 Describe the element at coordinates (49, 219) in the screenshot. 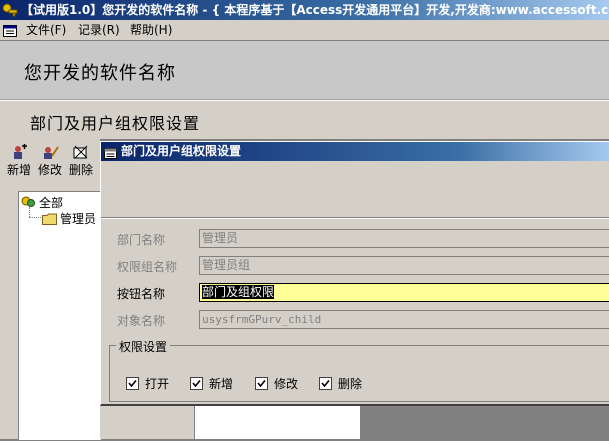

I see `folder-icon` at that location.